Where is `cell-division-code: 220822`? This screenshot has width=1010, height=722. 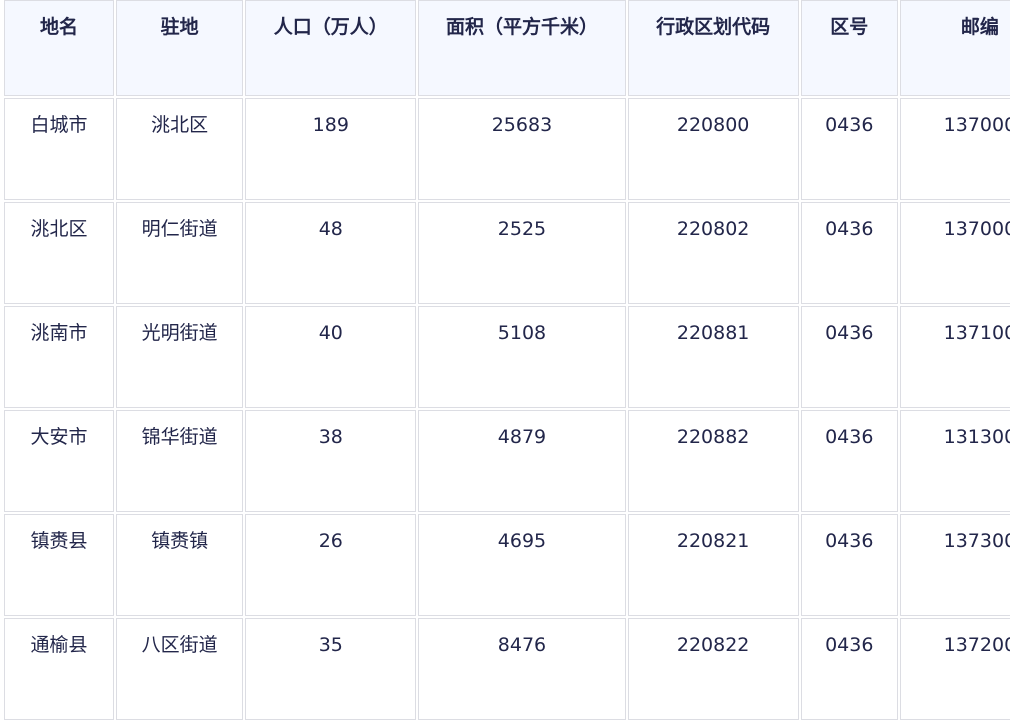 cell-division-code: 220822 is located at coordinates (713, 669).